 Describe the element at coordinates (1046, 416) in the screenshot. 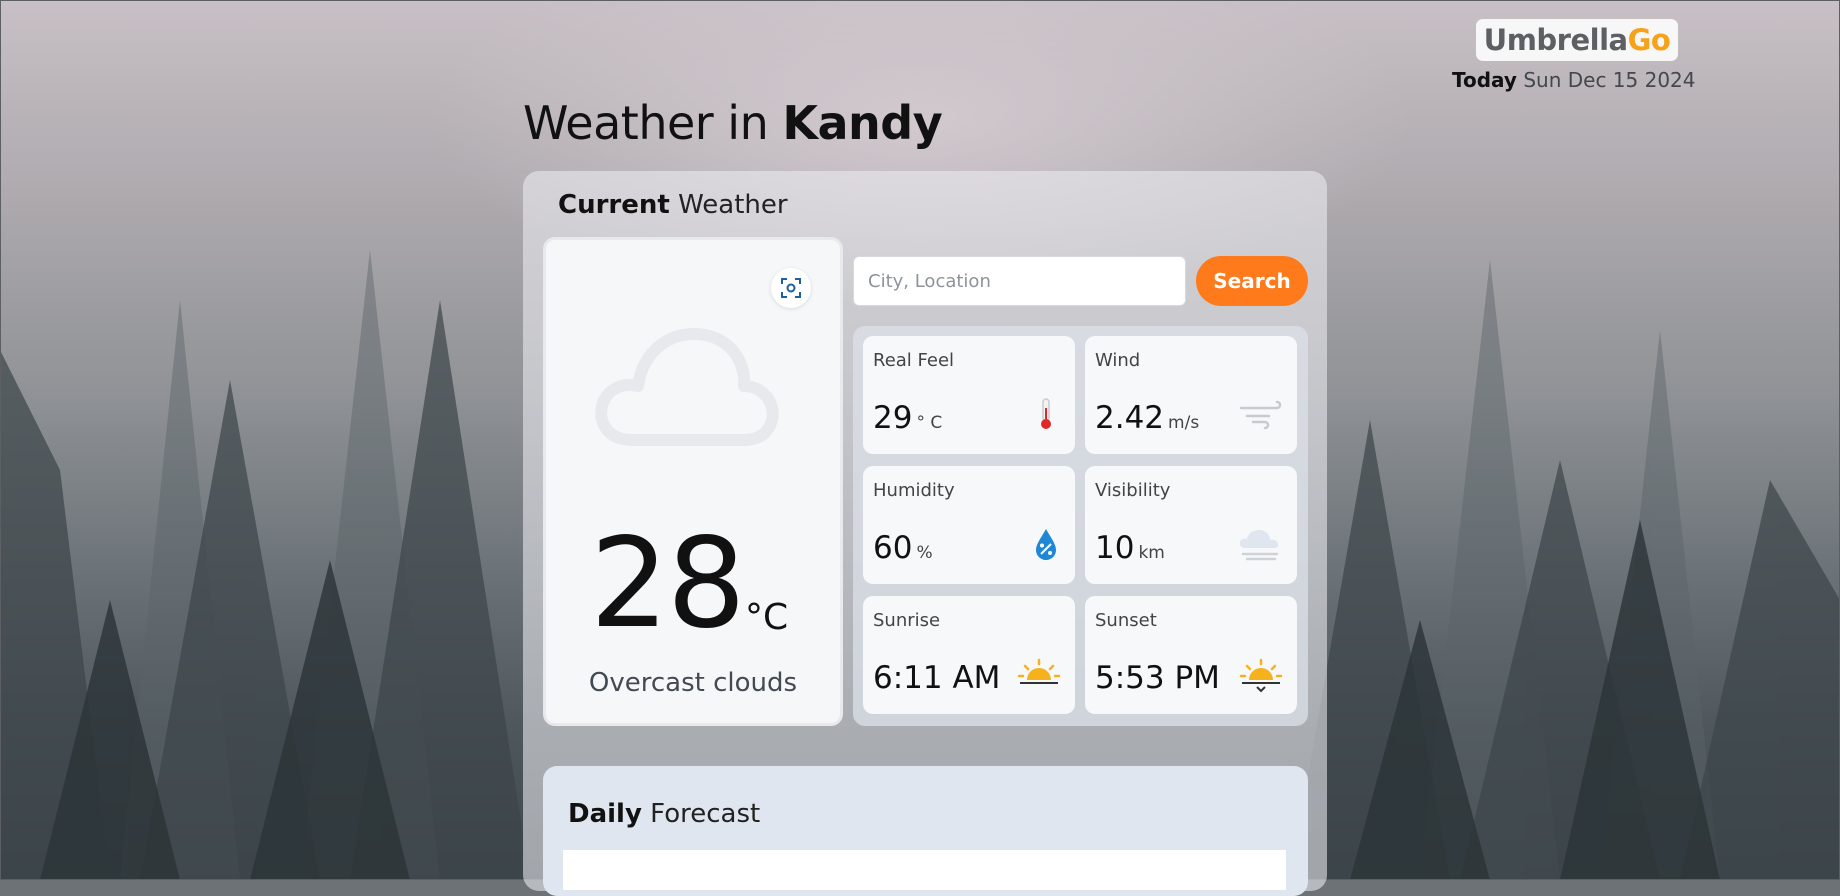

I see `thermometer-icon` at that location.